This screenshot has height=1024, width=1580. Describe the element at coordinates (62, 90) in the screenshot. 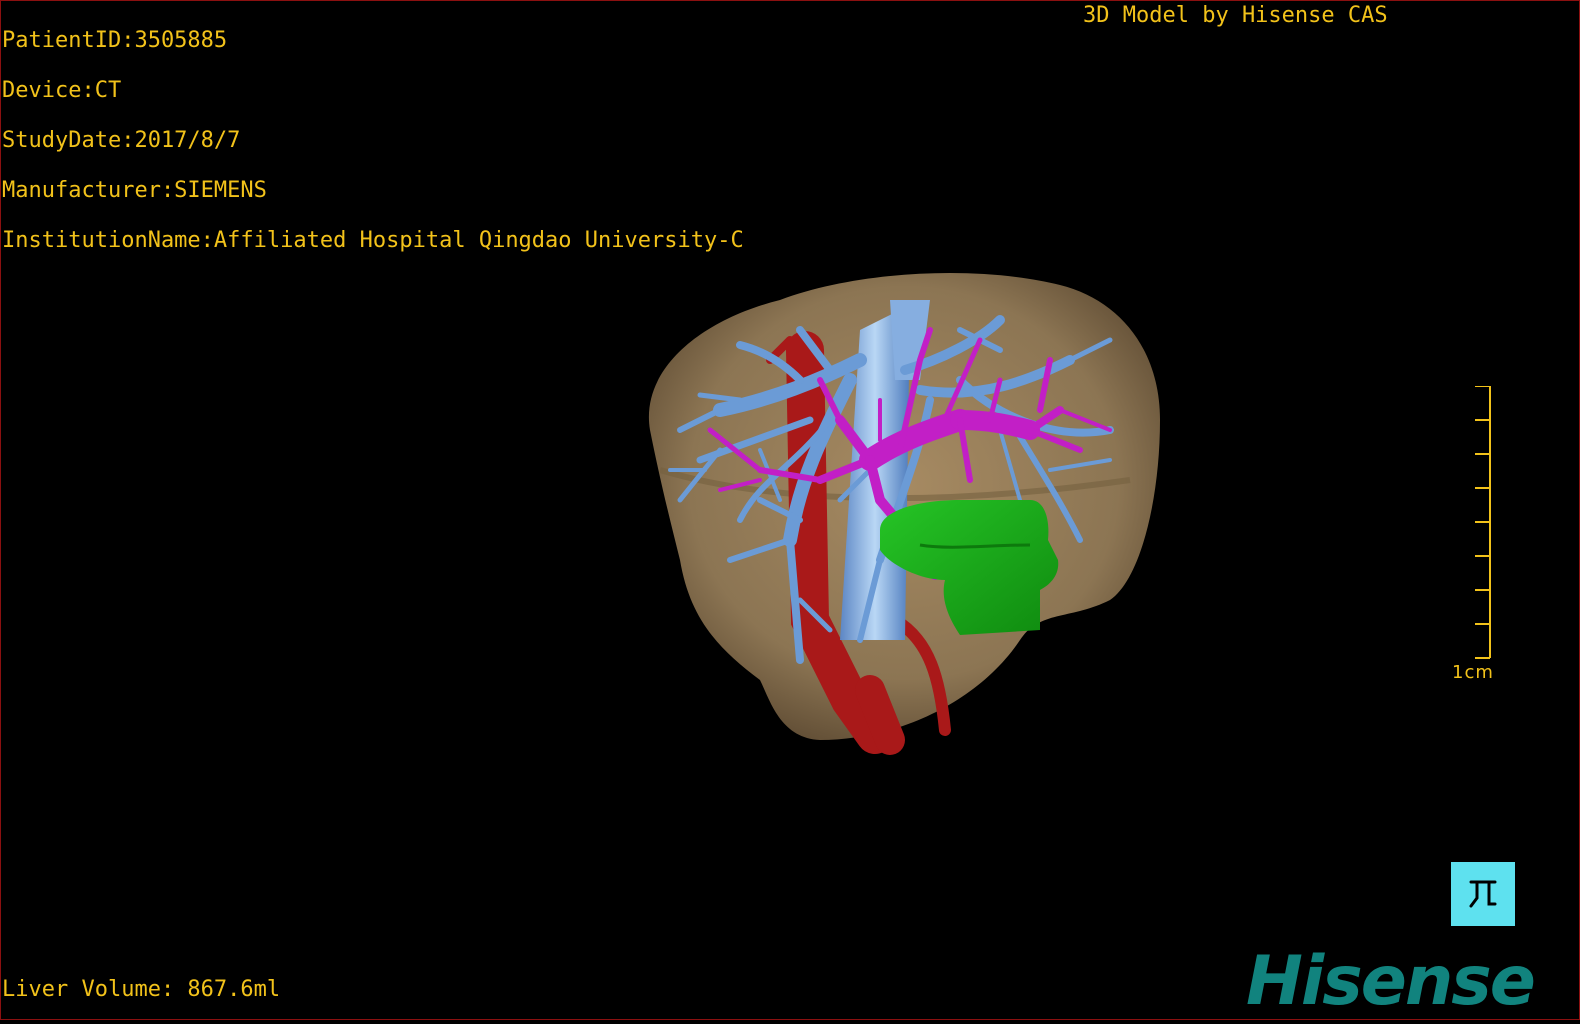

I see `device-text: Device:CT` at that location.